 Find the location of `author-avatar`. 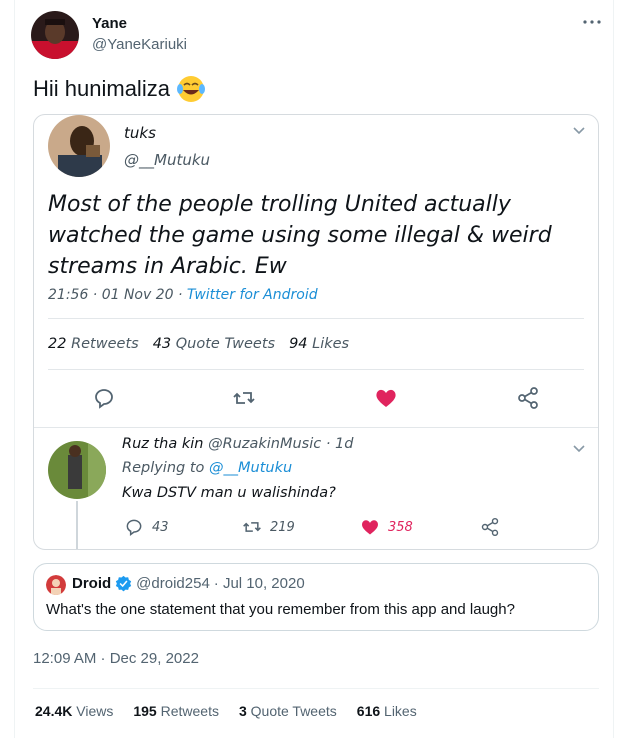

author-avatar is located at coordinates (55, 35).